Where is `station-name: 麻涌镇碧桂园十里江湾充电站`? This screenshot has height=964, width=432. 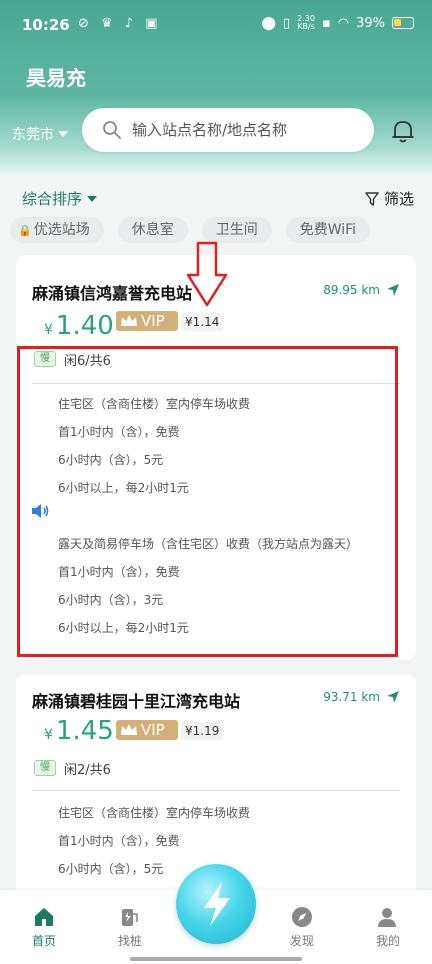
station-name: 麻涌镇碧桂园十里江湾充电站 is located at coordinates (136, 701).